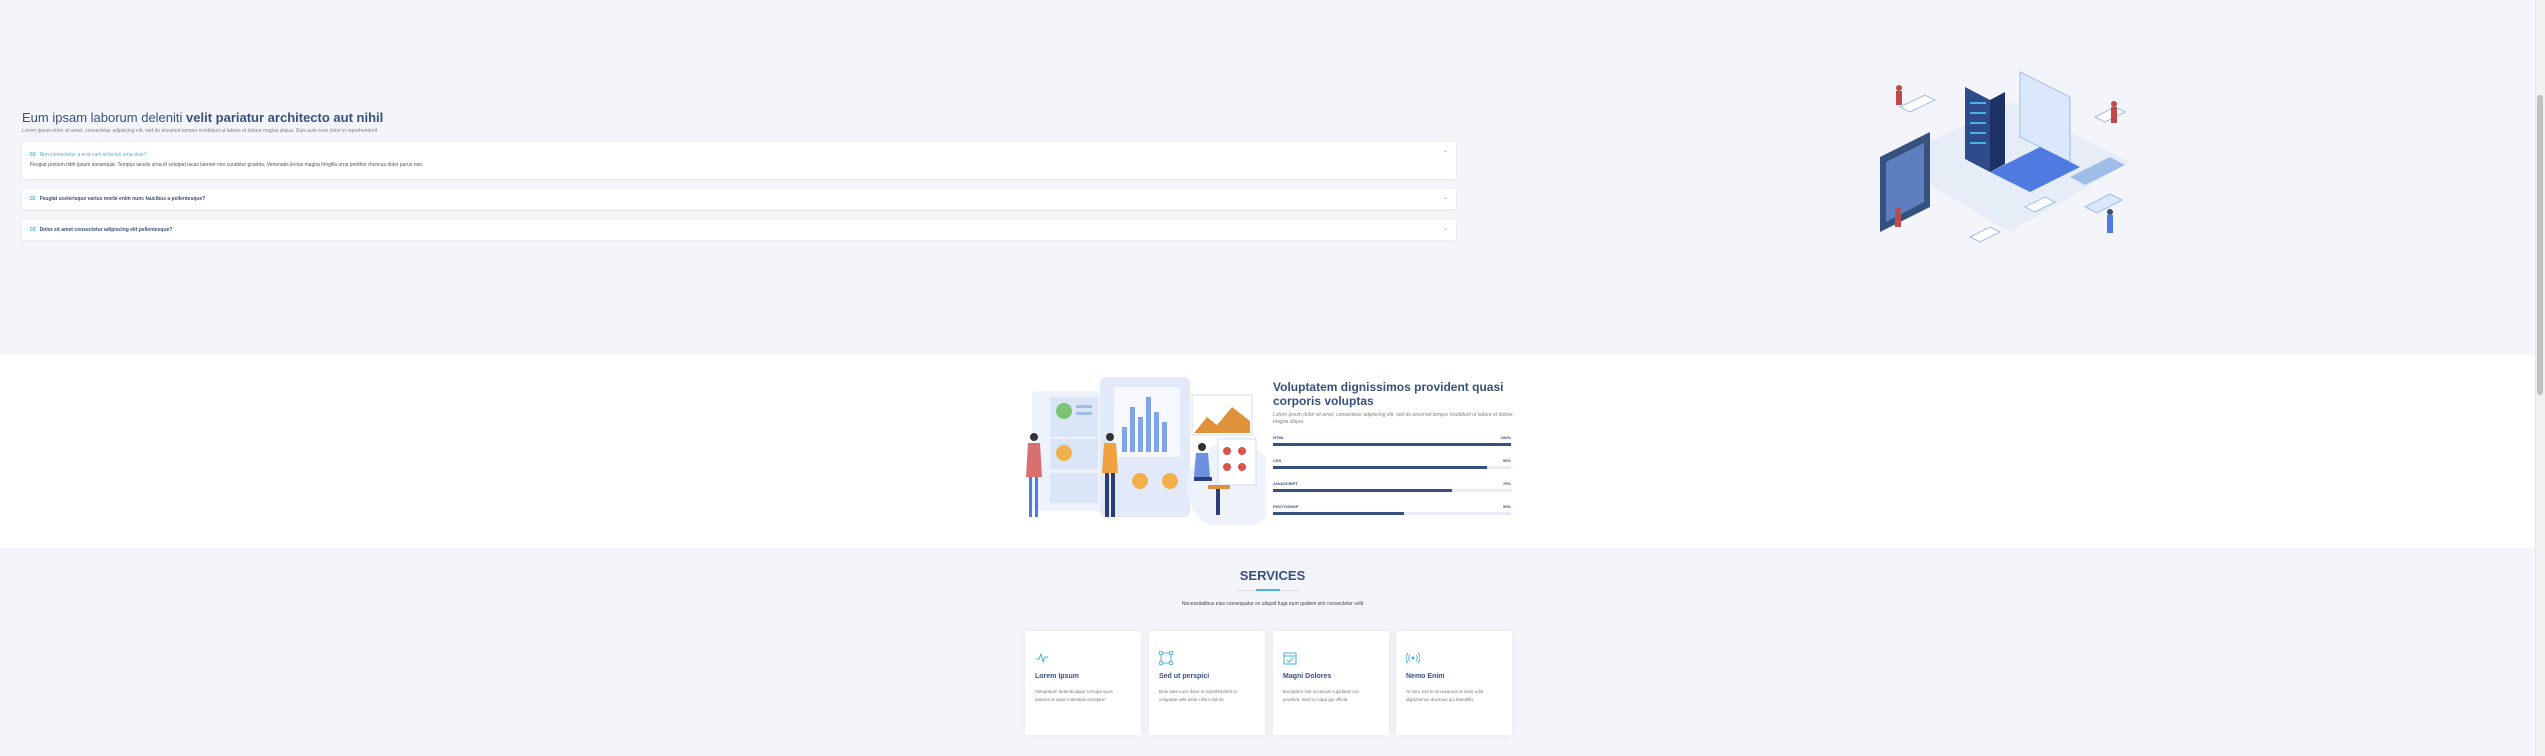 The image size is (2545, 756). Describe the element at coordinates (1506, 483) in the screenshot. I see `skill-percent: 75%` at that location.